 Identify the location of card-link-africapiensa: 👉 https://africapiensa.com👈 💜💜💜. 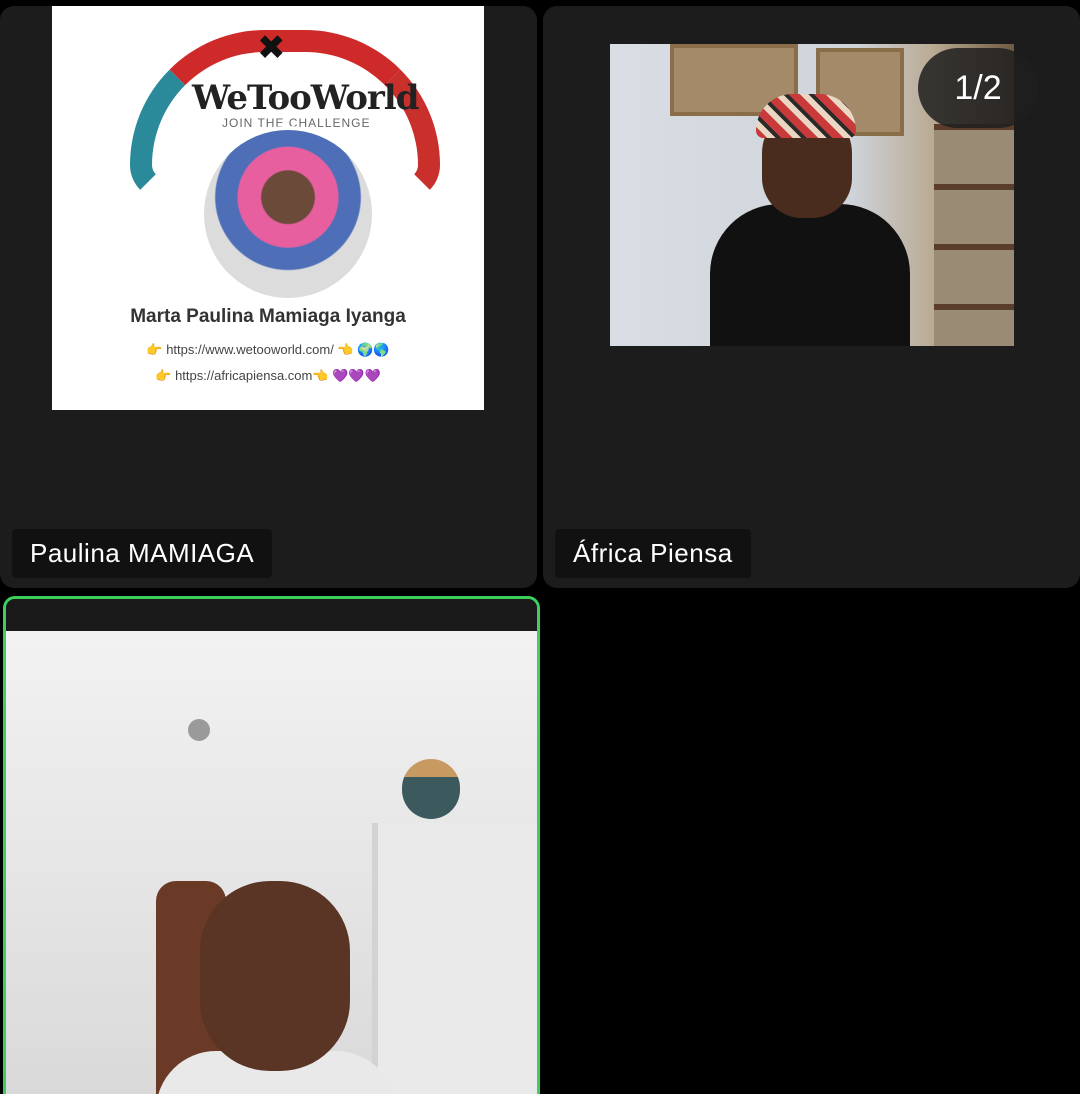
(268, 375).